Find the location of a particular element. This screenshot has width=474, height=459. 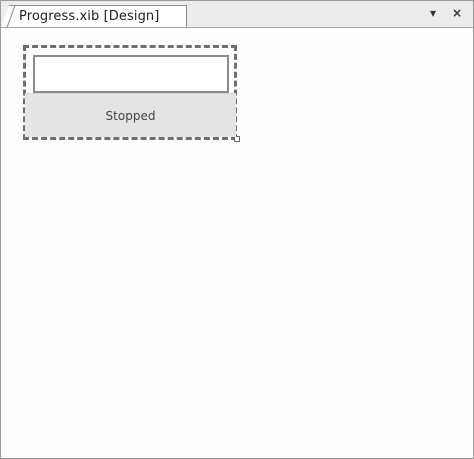

close-icon: × is located at coordinates (457, 13).